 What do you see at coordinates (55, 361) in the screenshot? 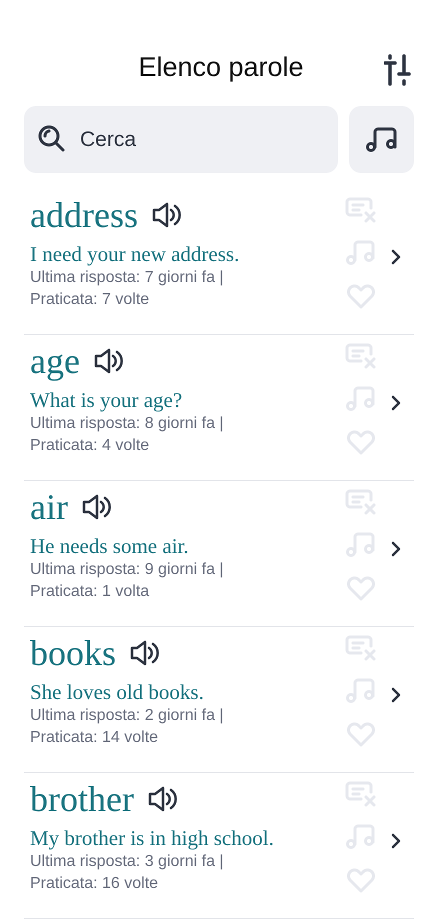
I see `word-title: age` at bounding box center [55, 361].